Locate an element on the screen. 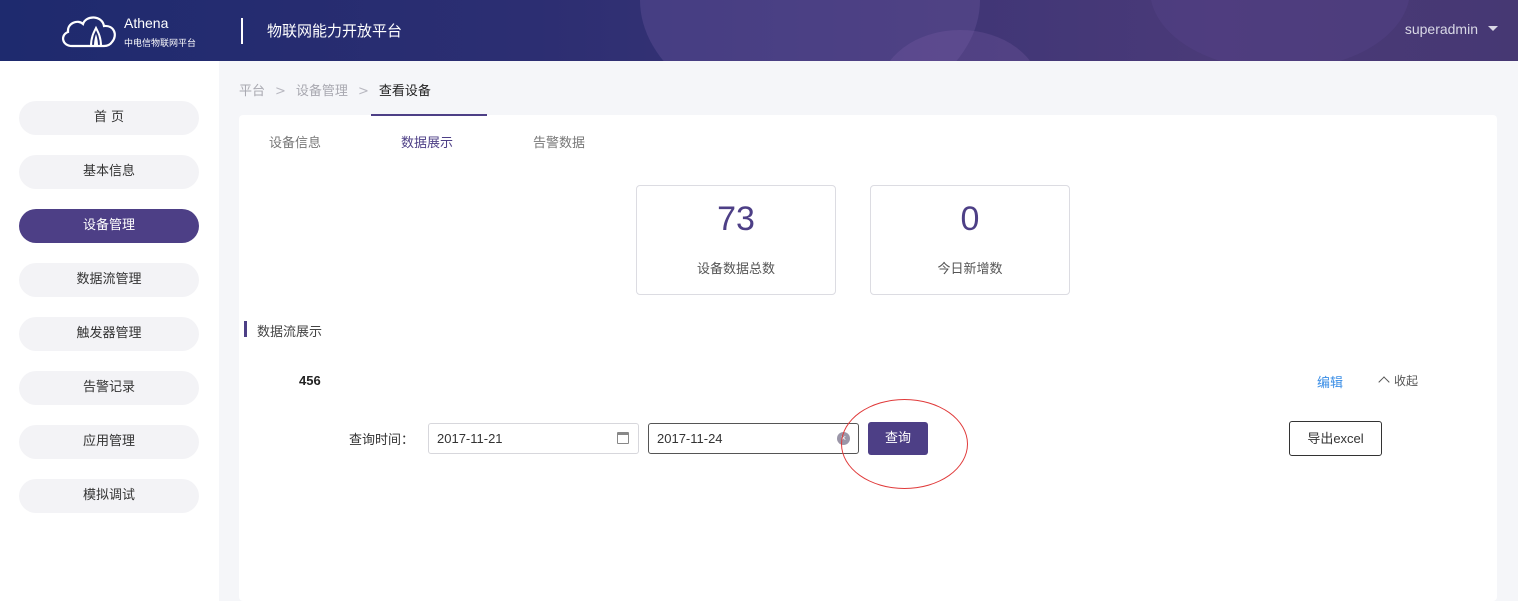  section-marker is located at coordinates (245, 329).